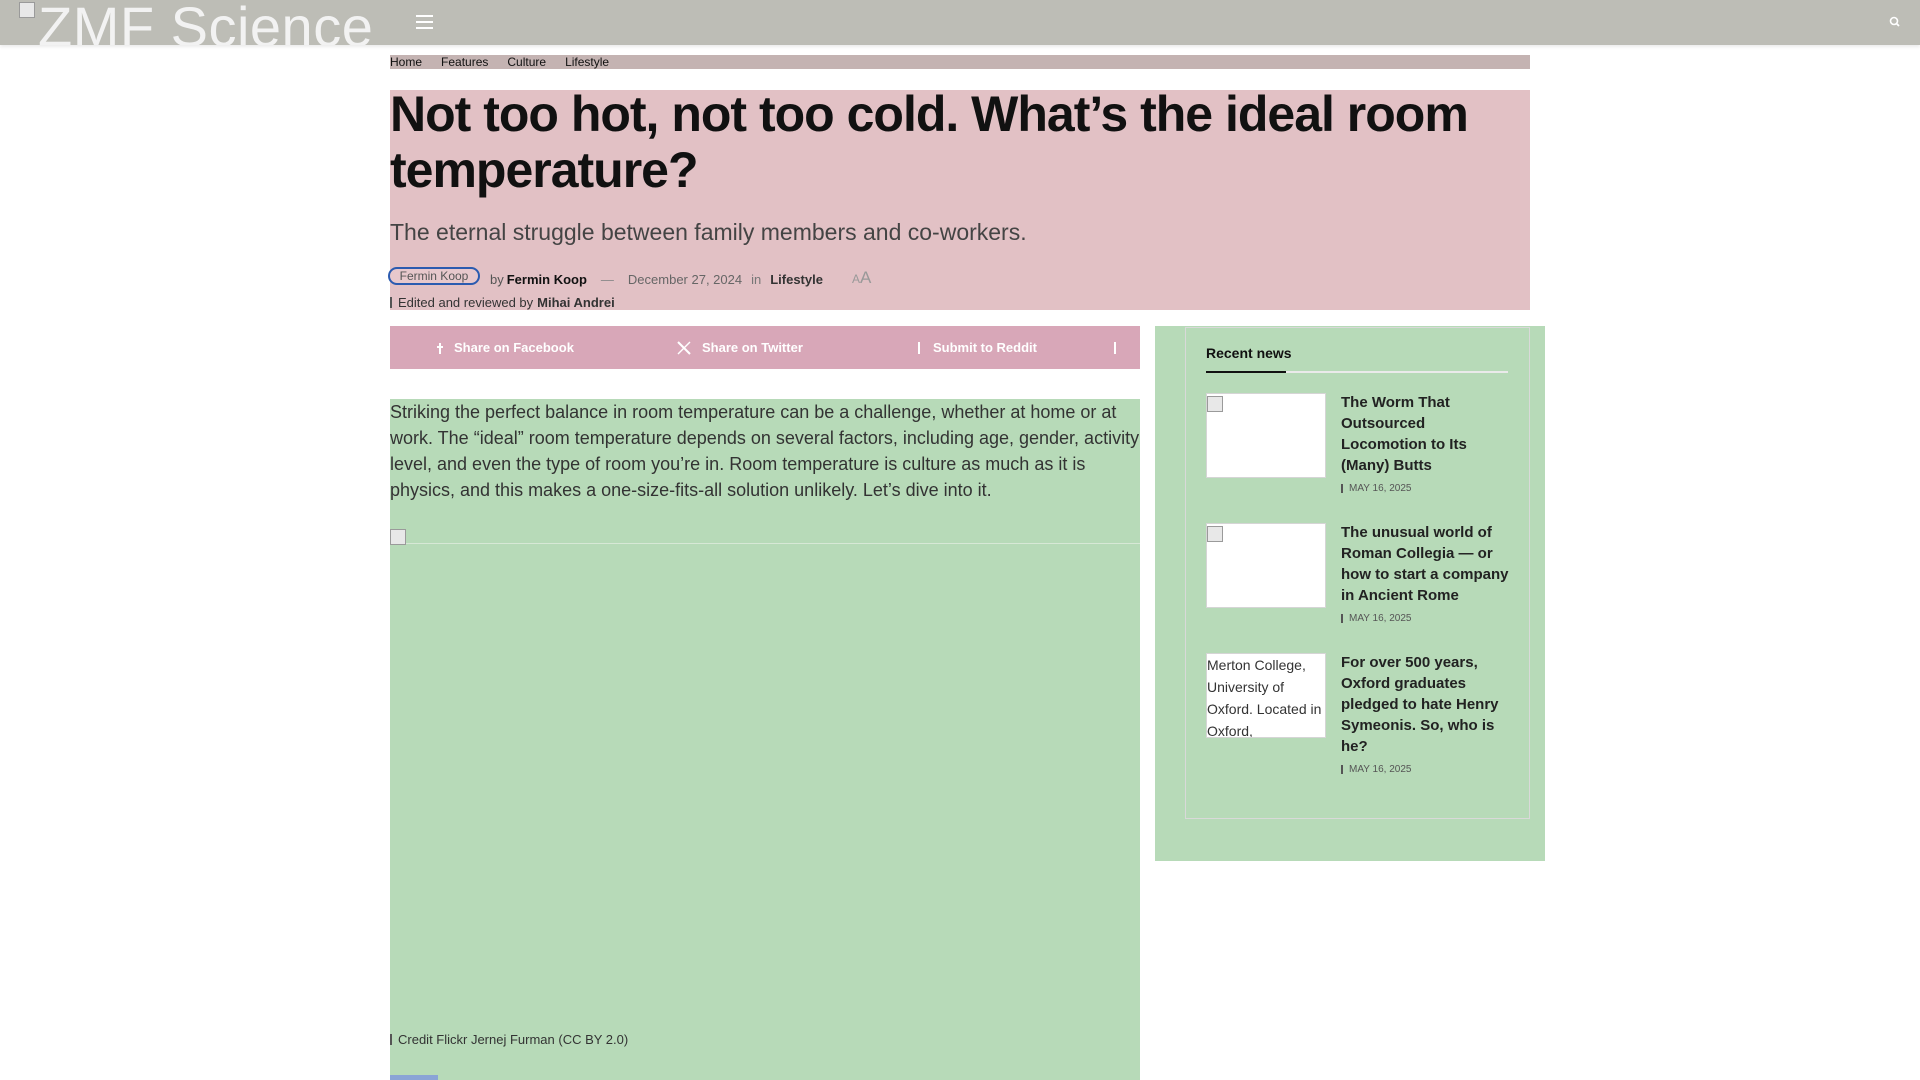 The width and height of the screenshot is (1920, 1080). I want to click on site-header: ZMF Science, so click(960, 22).